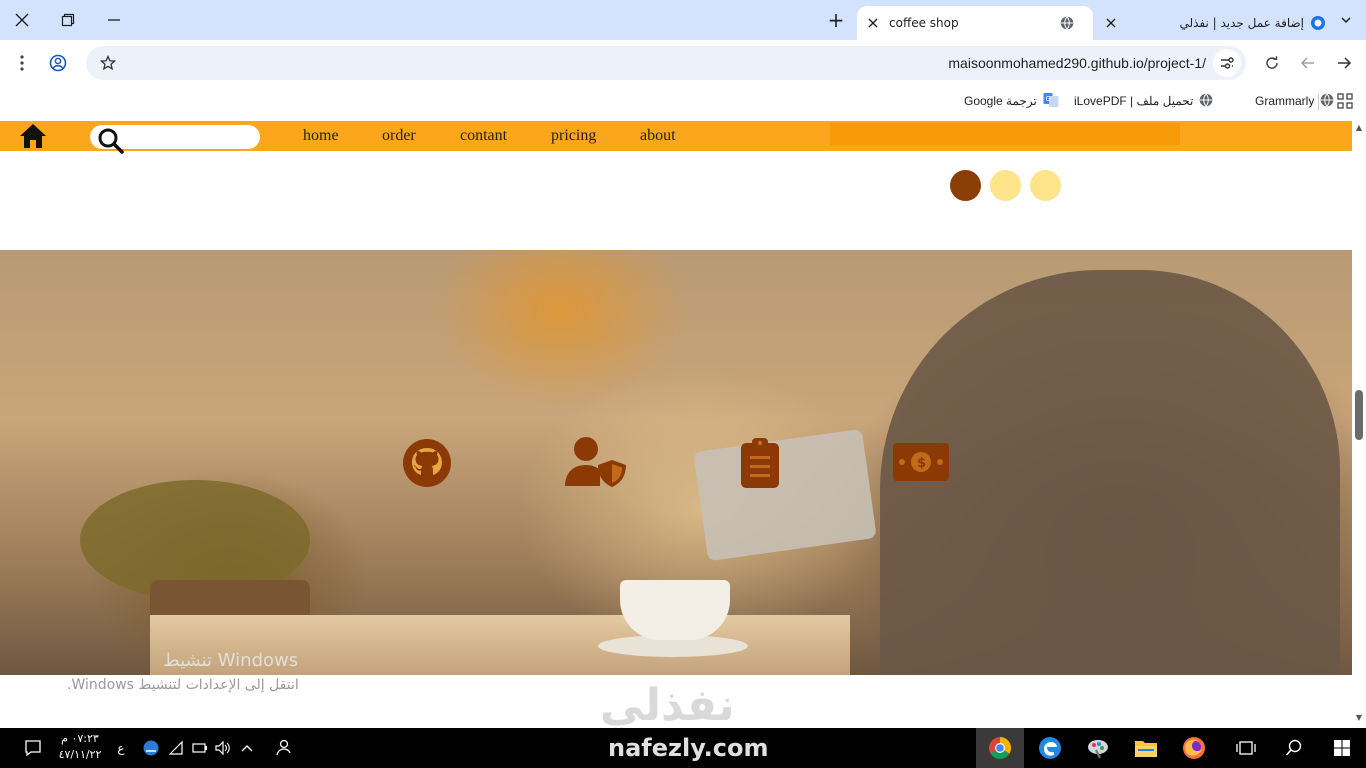 The width and height of the screenshot is (1366, 768). What do you see at coordinates (666, 63) in the screenshot?
I see `address-bar: maisoonmohamed290.github.io/project-1/` at bounding box center [666, 63].